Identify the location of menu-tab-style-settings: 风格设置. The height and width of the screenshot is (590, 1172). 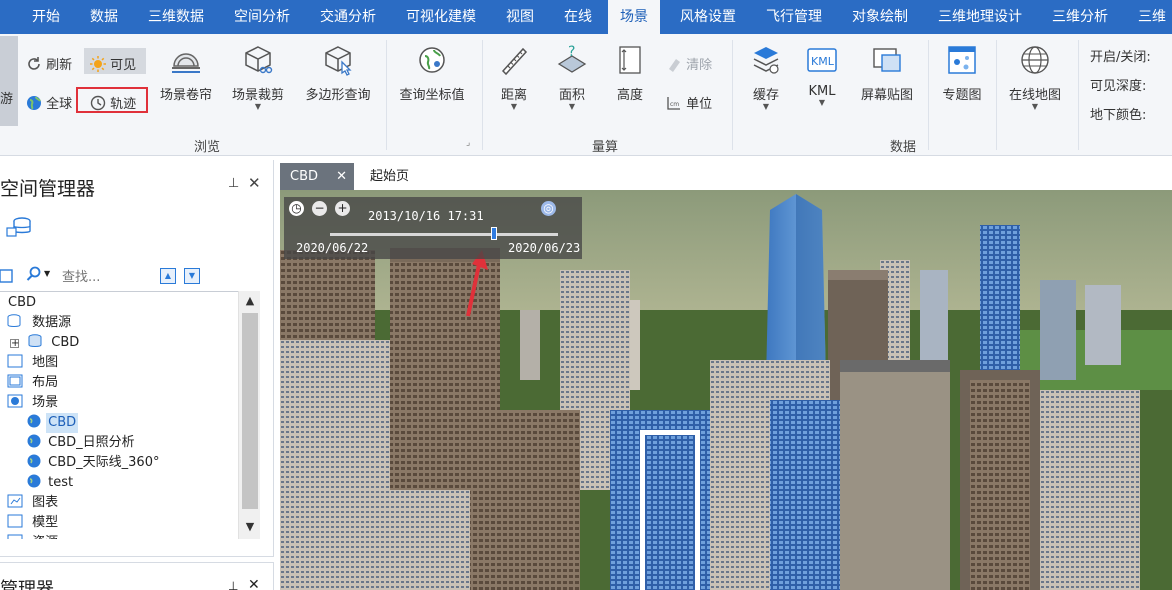
(708, 17).